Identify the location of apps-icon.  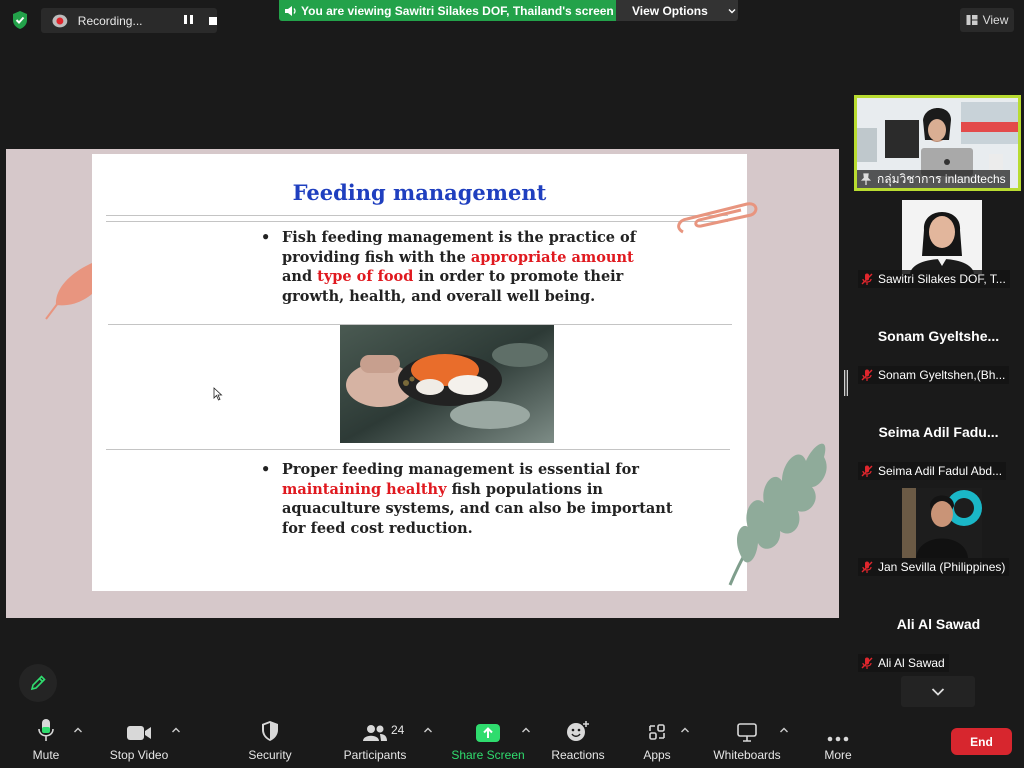
(657, 732).